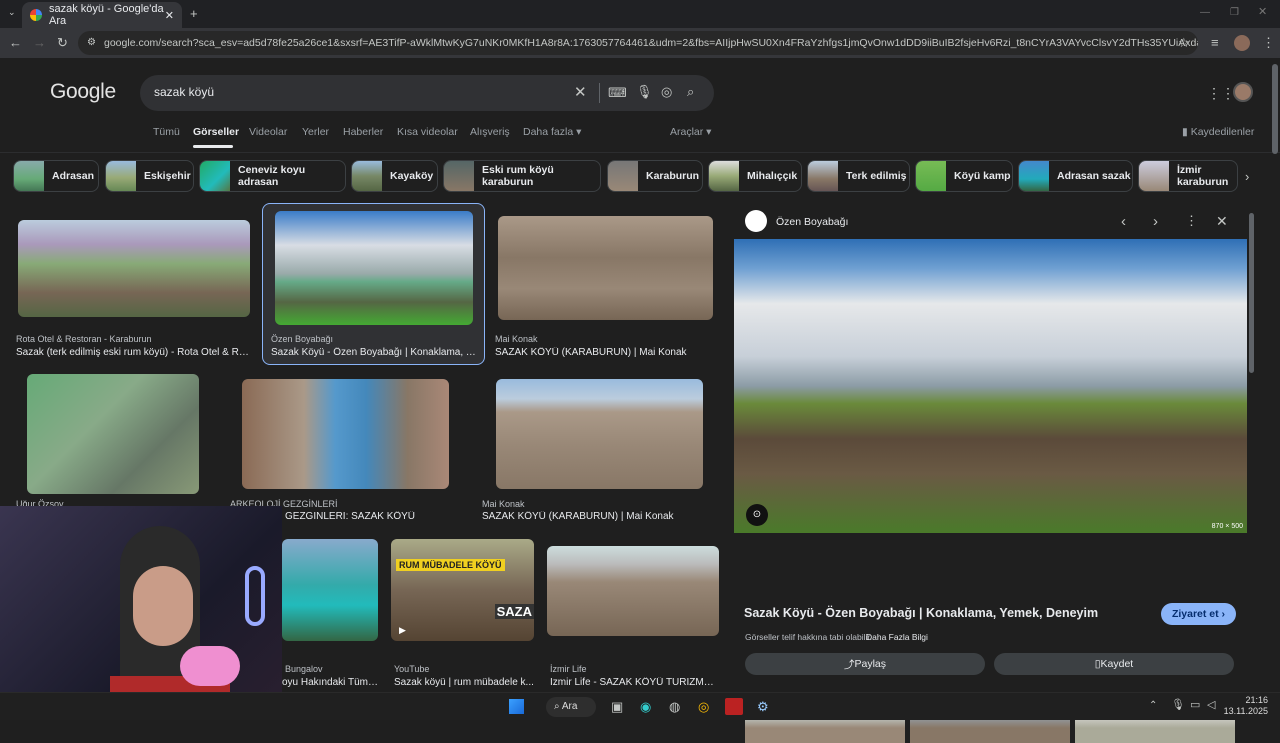 The image size is (1280, 743). Describe the element at coordinates (552, 132) in the screenshot. I see `tab-more: Daha fazla ▾` at that location.